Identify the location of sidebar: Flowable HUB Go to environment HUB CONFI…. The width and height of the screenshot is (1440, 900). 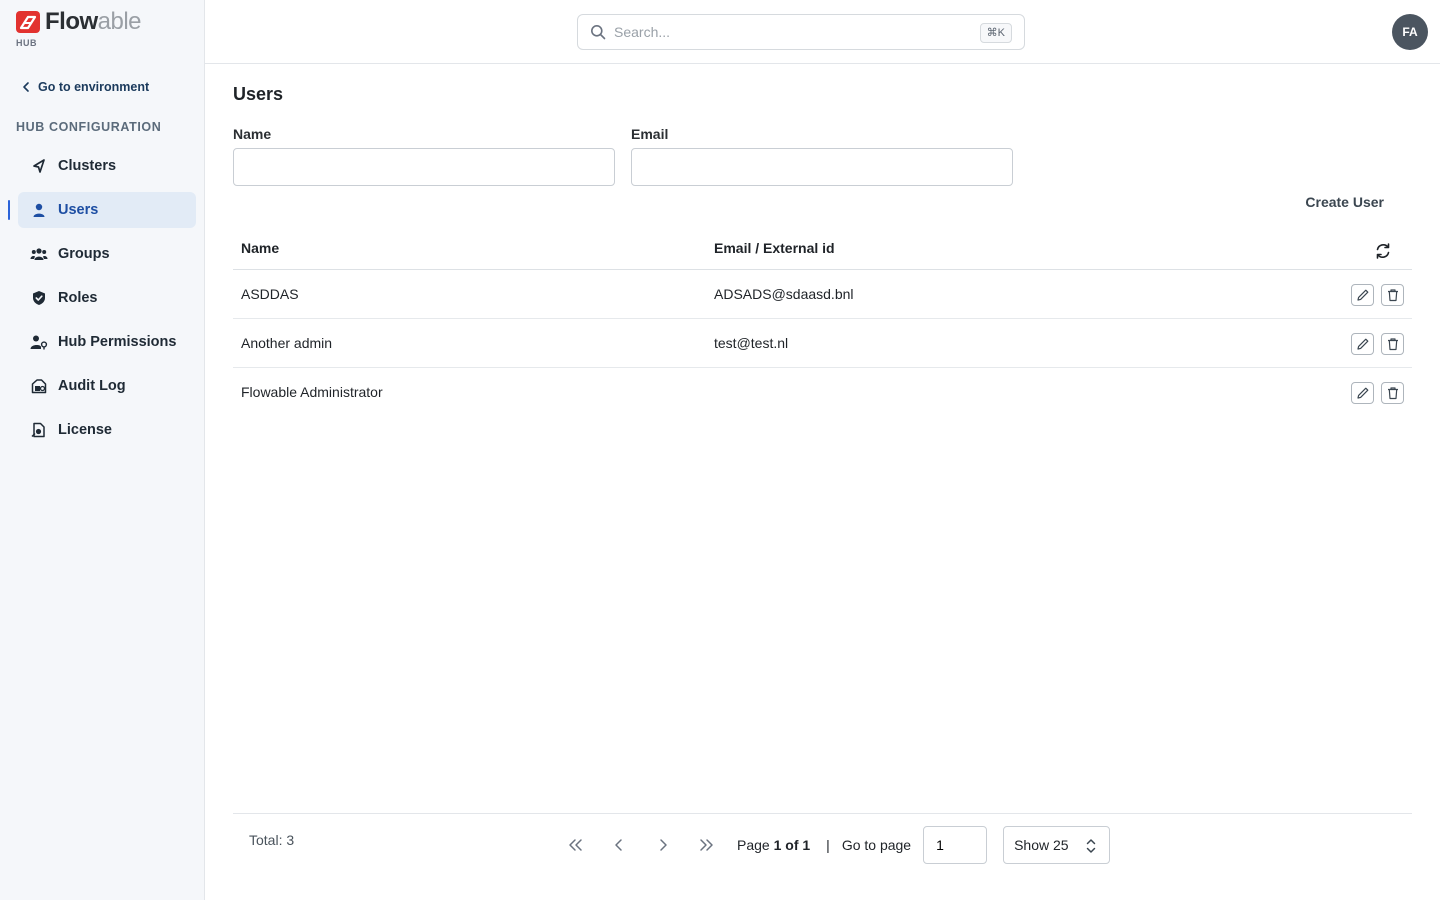
(102, 450).